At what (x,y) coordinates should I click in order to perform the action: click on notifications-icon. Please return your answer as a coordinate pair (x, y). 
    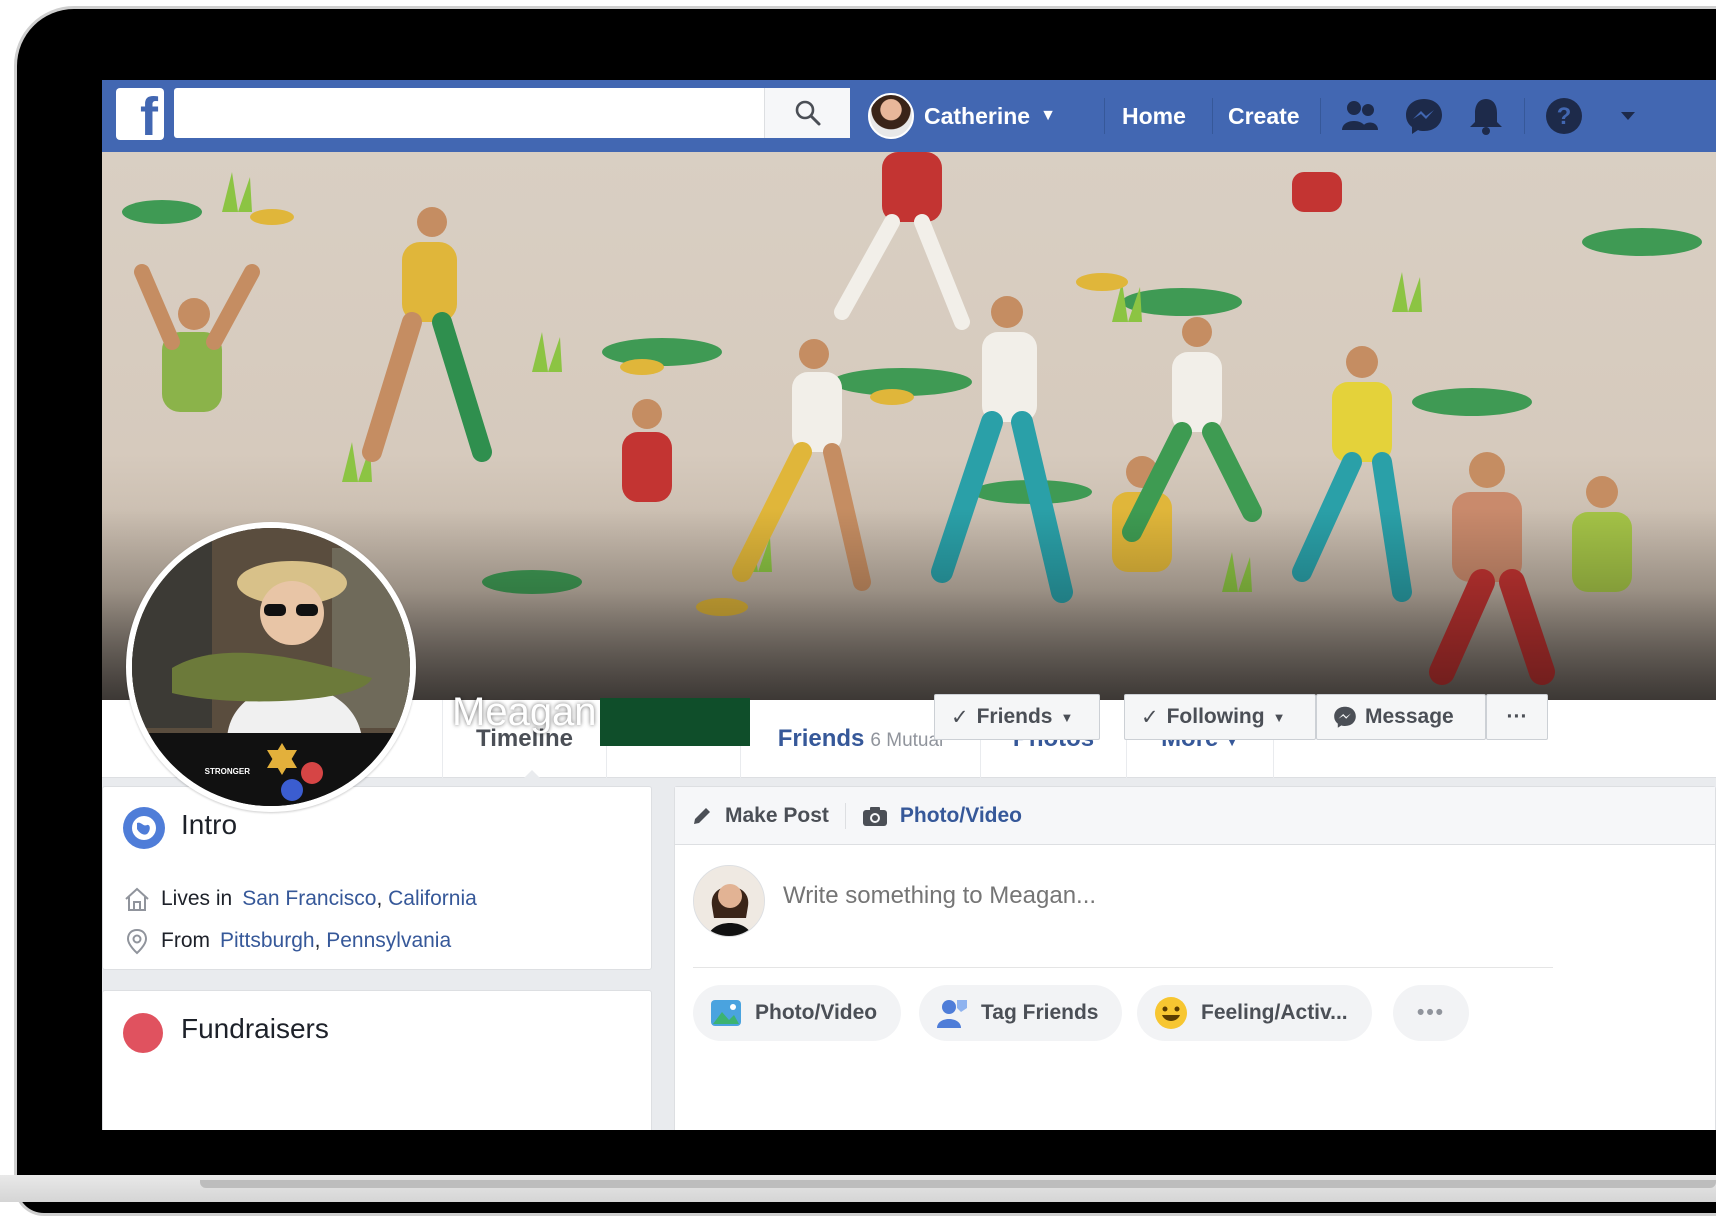
    Looking at the image, I should click on (1486, 116).